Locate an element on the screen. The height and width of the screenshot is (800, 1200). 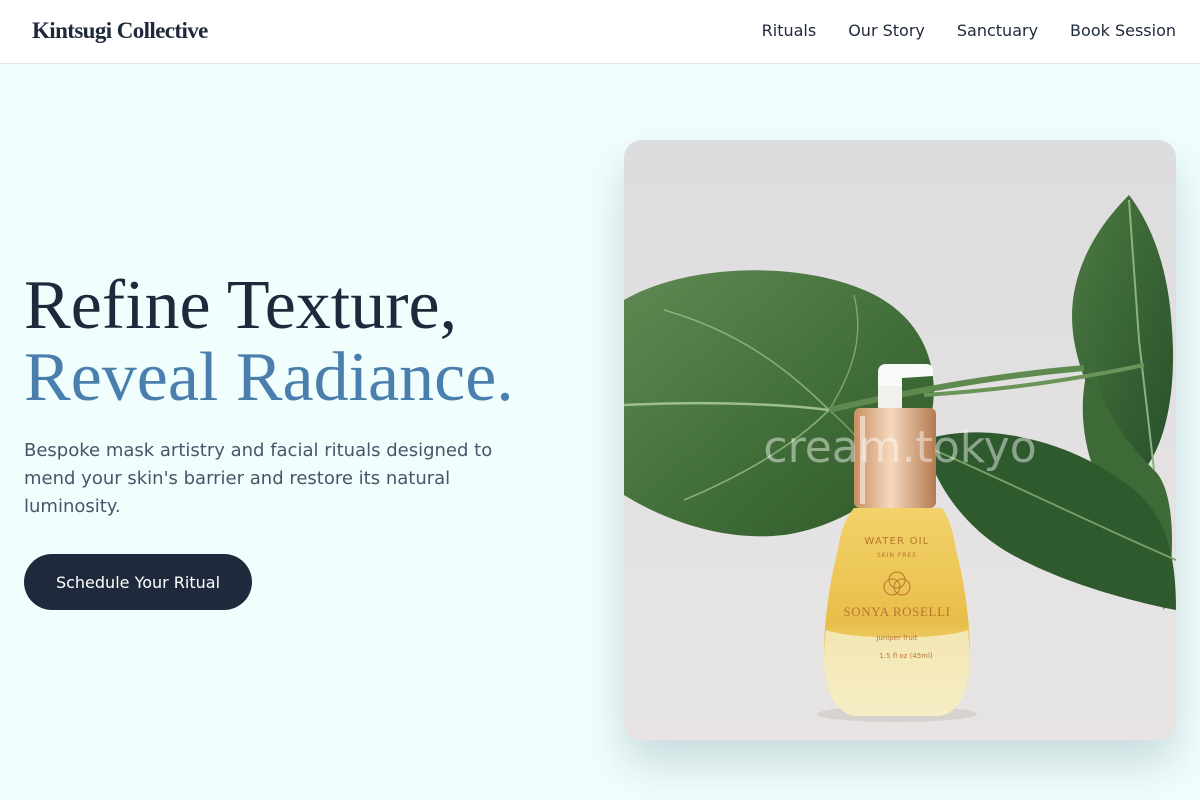
hero-title: Refine Texture, Reveal Radiance. is located at coordinates (269, 342).